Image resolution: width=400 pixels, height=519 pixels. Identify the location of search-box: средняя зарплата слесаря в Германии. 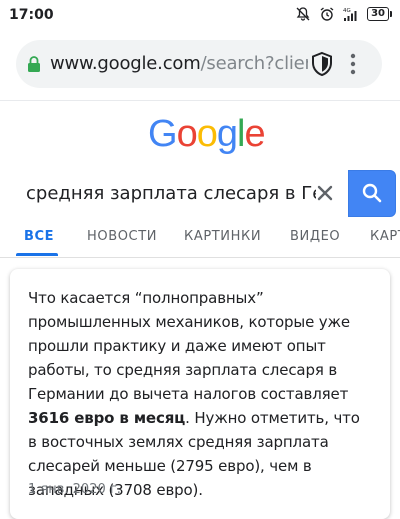
(203, 193).